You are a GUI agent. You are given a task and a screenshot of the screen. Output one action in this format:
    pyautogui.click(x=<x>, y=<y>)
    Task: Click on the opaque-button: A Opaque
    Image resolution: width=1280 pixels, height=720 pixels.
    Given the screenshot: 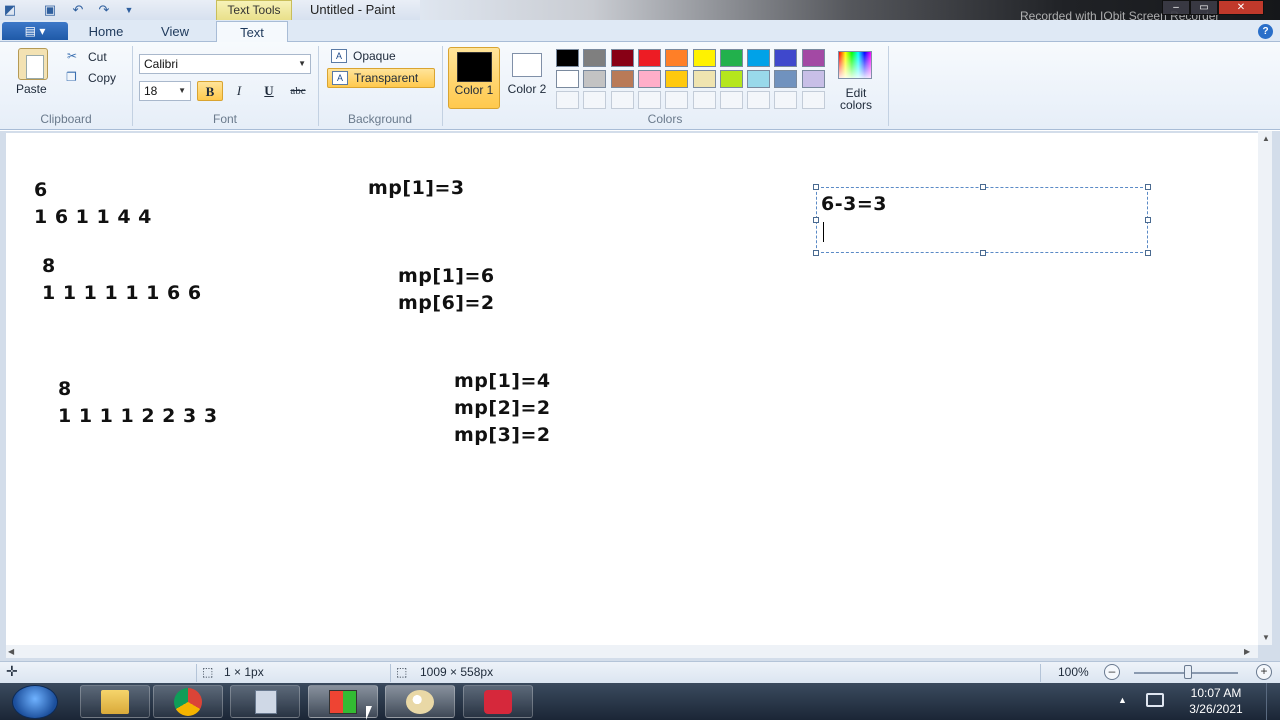 What is the action you would take?
    pyautogui.click(x=381, y=57)
    